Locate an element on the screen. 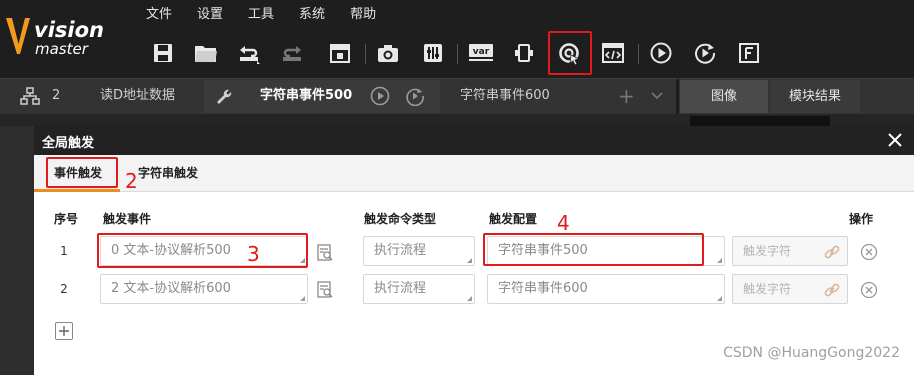  tab-image: 图像 is located at coordinates (724, 96).